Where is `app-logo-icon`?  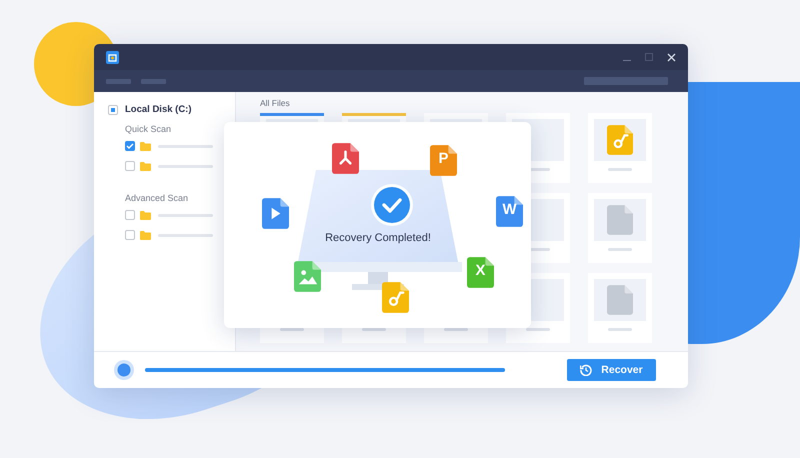 app-logo-icon is located at coordinates (112, 57).